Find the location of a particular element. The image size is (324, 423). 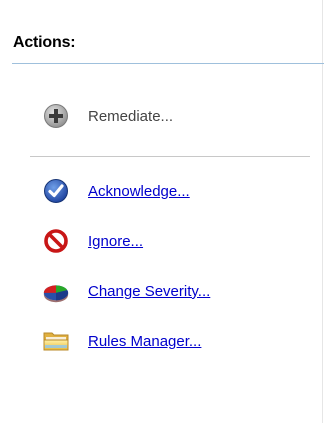

folder-icon is located at coordinates (56, 341).